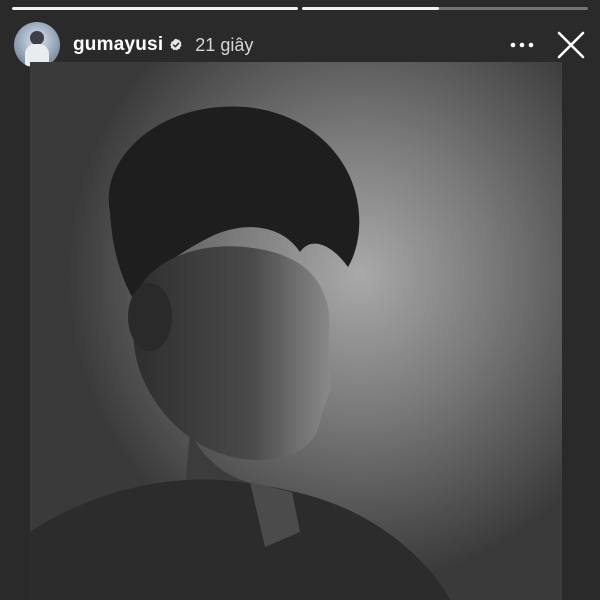 The width and height of the screenshot is (600, 600). What do you see at coordinates (118, 45) in the screenshot?
I see `username: gumayusi` at bounding box center [118, 45].